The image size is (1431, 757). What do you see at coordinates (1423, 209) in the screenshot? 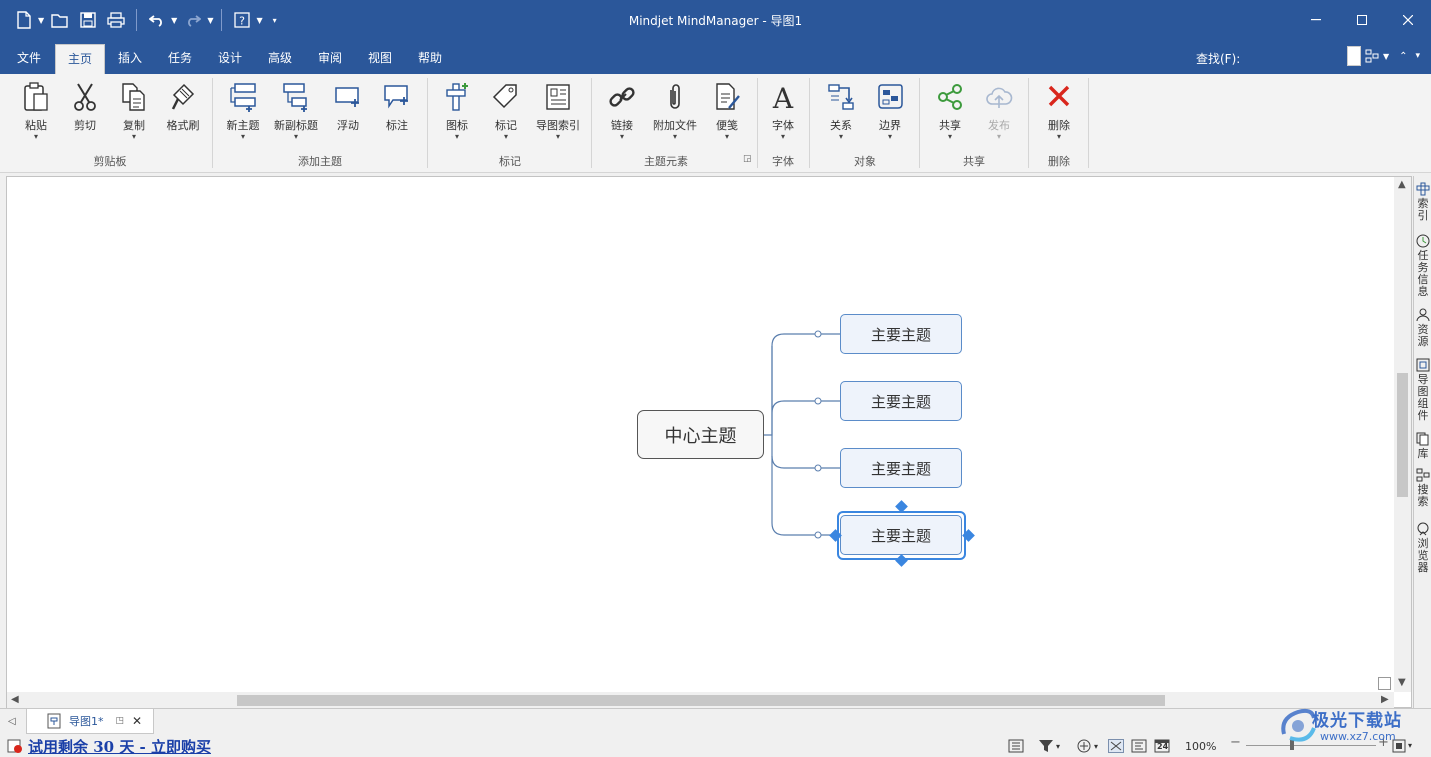
I see `side-tab-index-label: 索引` at bounding box center [1423, 209].